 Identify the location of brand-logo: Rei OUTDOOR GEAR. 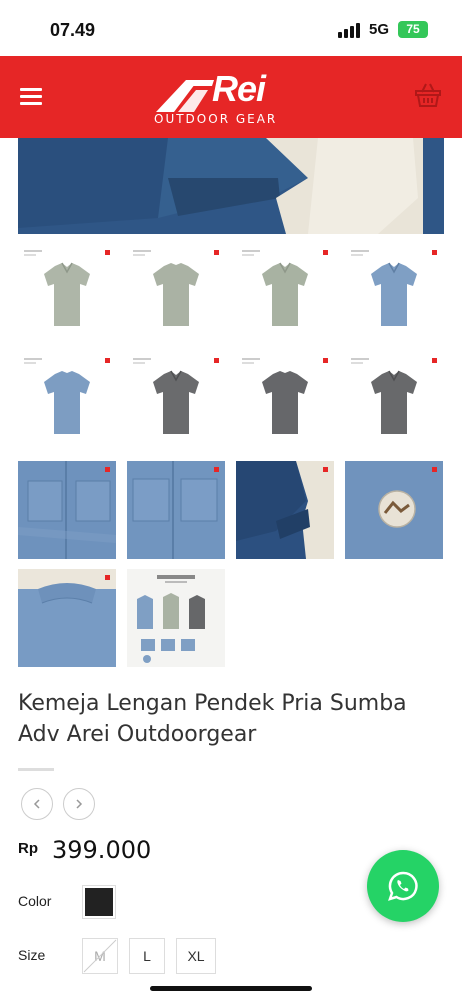
(231, 98).